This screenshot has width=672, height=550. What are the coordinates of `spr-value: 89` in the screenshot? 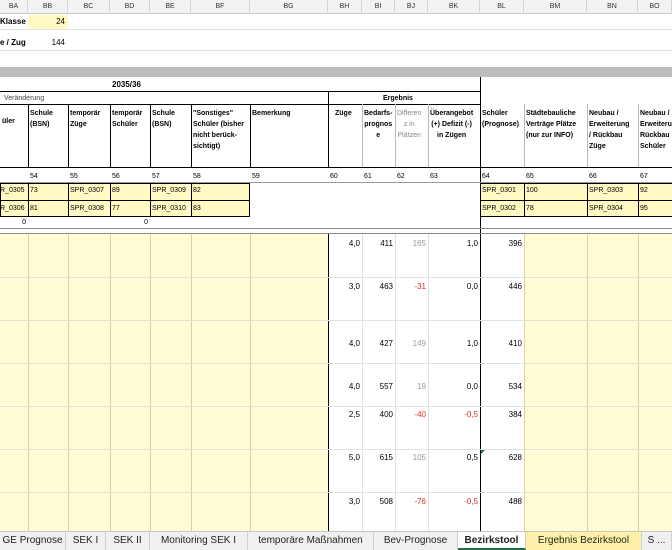 It's located at (116, 190).